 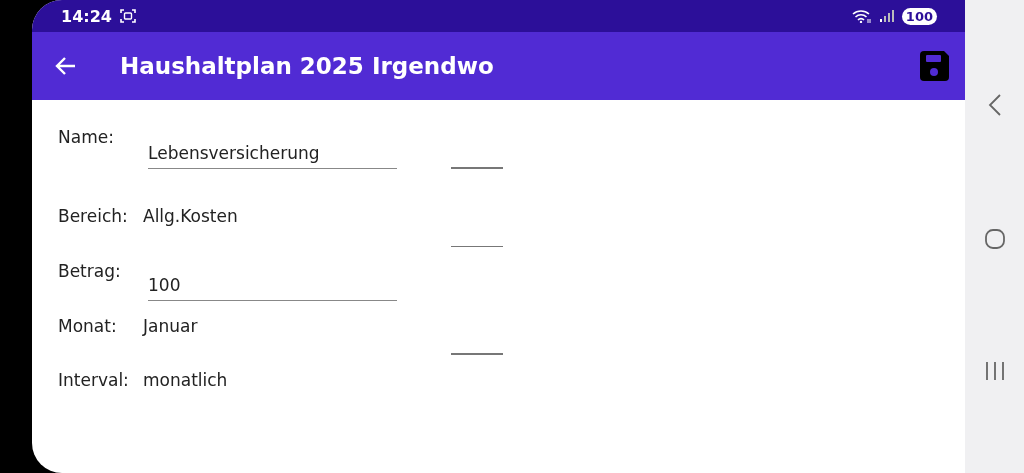 I want to click on save-icon, so click(x=934, y=66).